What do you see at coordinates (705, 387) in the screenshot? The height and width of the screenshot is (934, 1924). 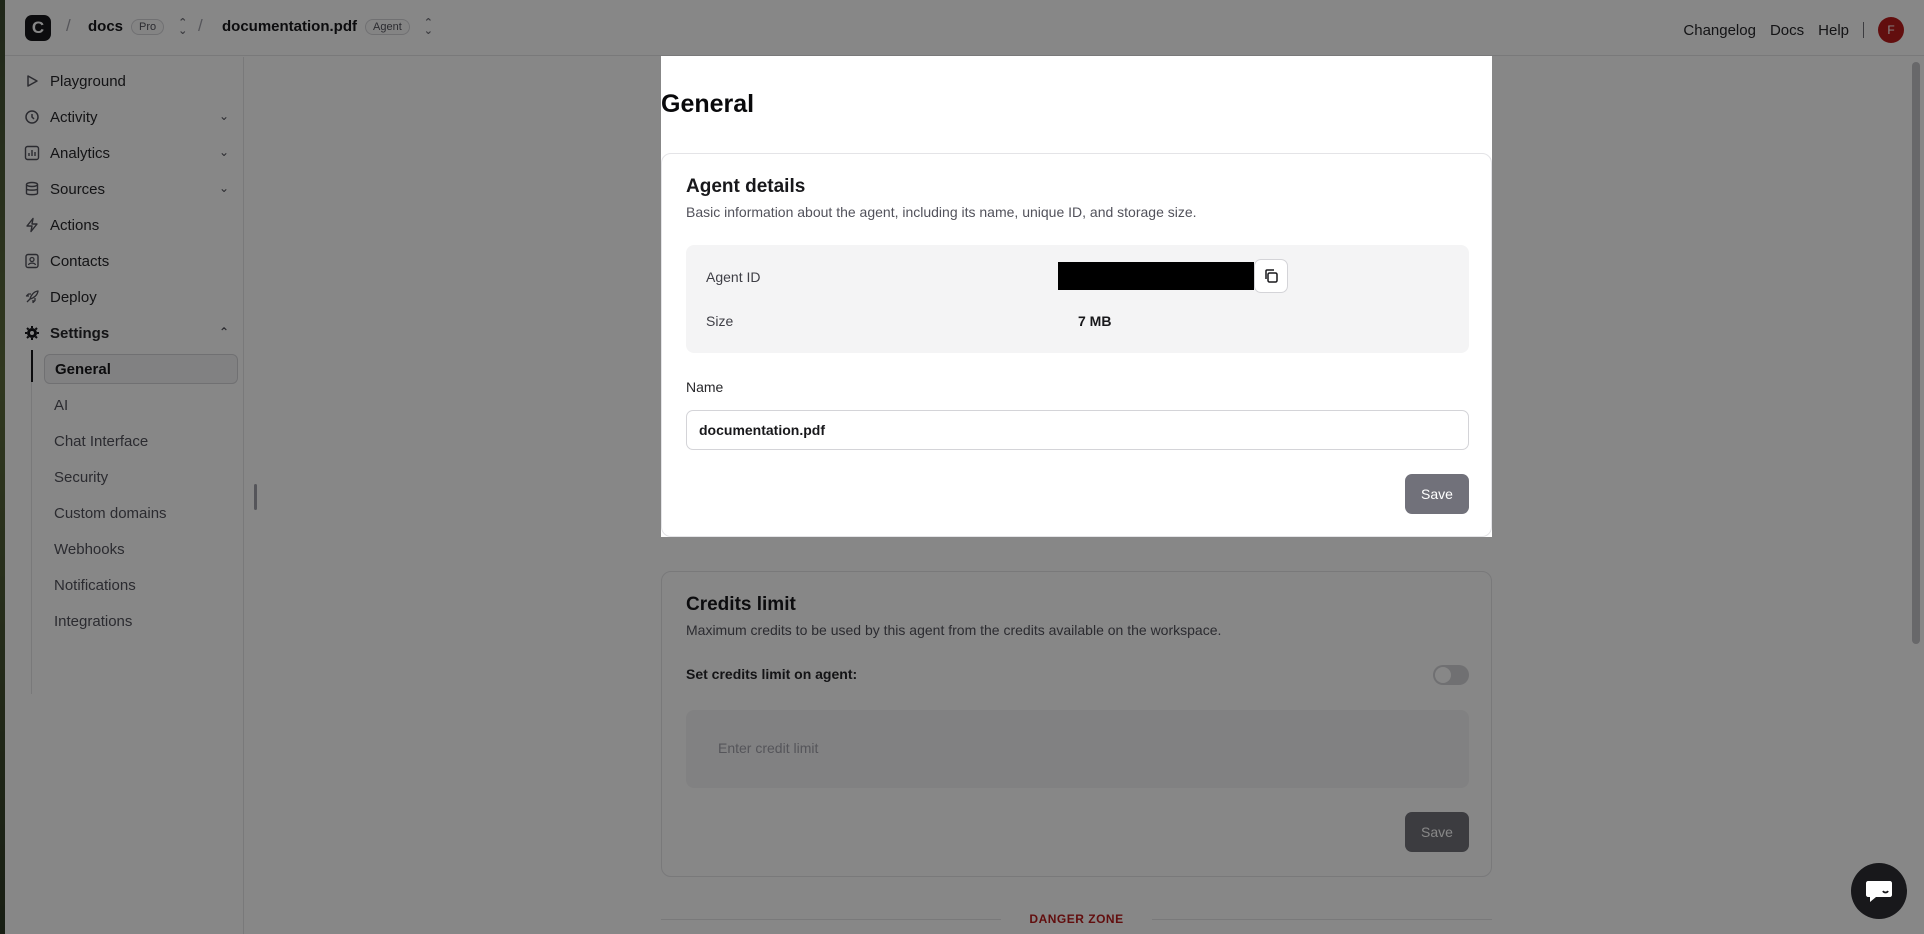 I see `name-label: Name` at bounding box center [705, 387].